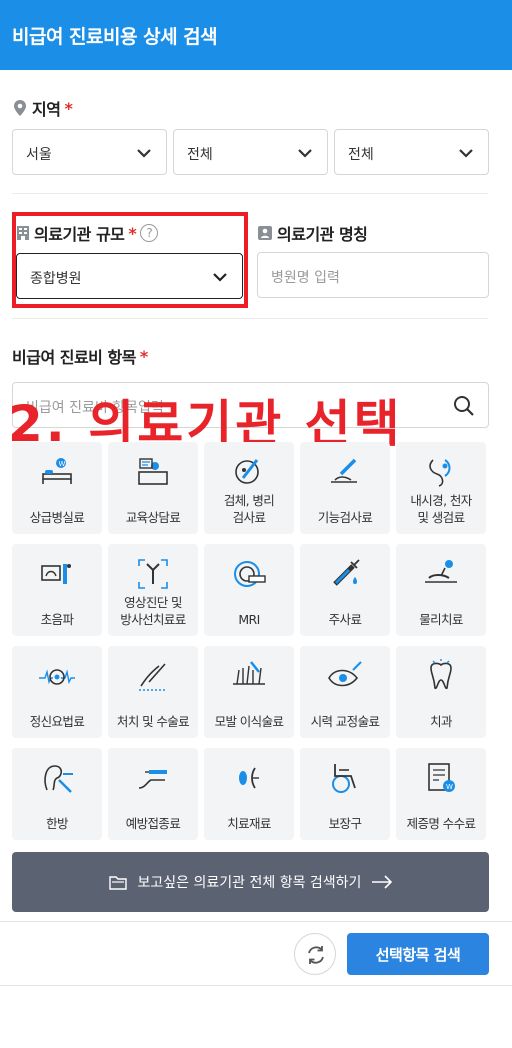 The image size is (512, 1048). I want to click on items-label: 비급여 진료비 항목, so click(74, 357).